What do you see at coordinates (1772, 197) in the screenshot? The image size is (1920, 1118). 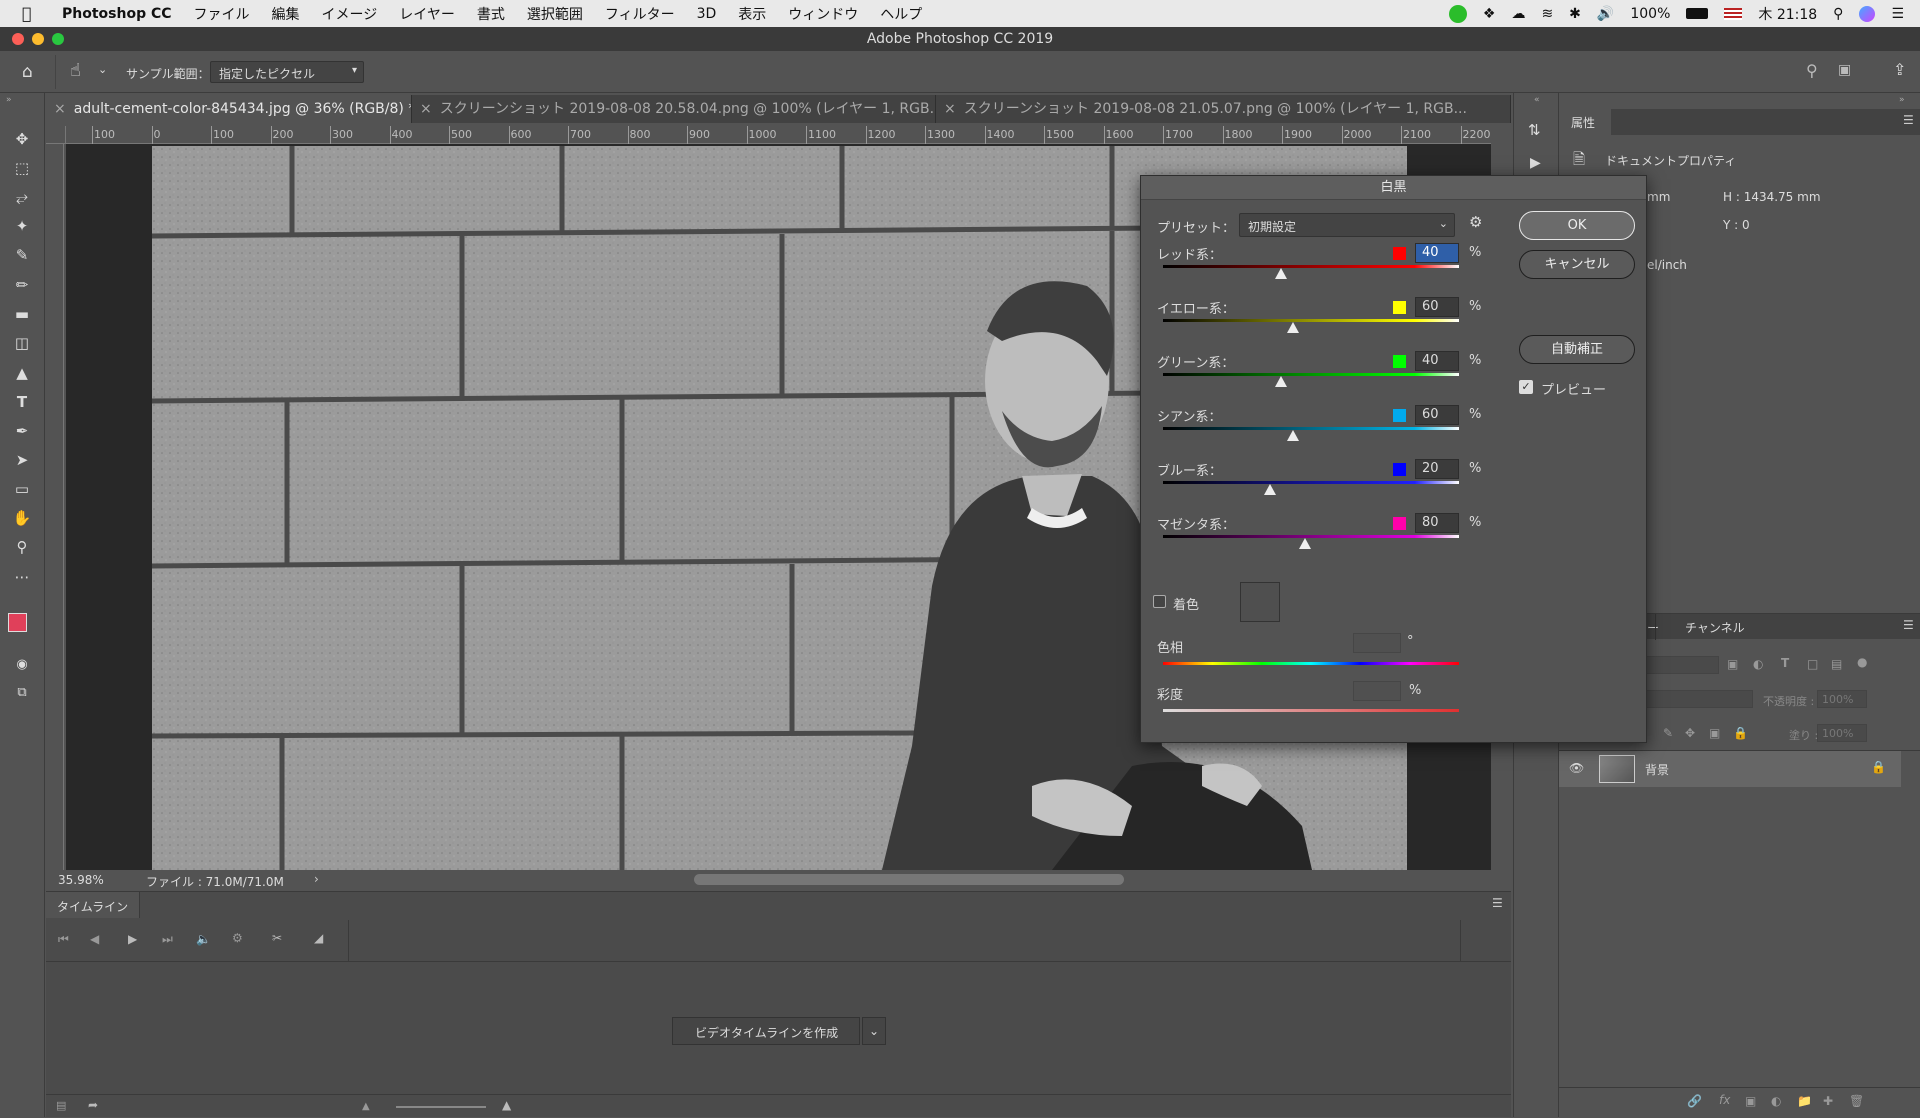 I see `height-value: H : 1434.75 mm` at bounding box center [1772, 197].